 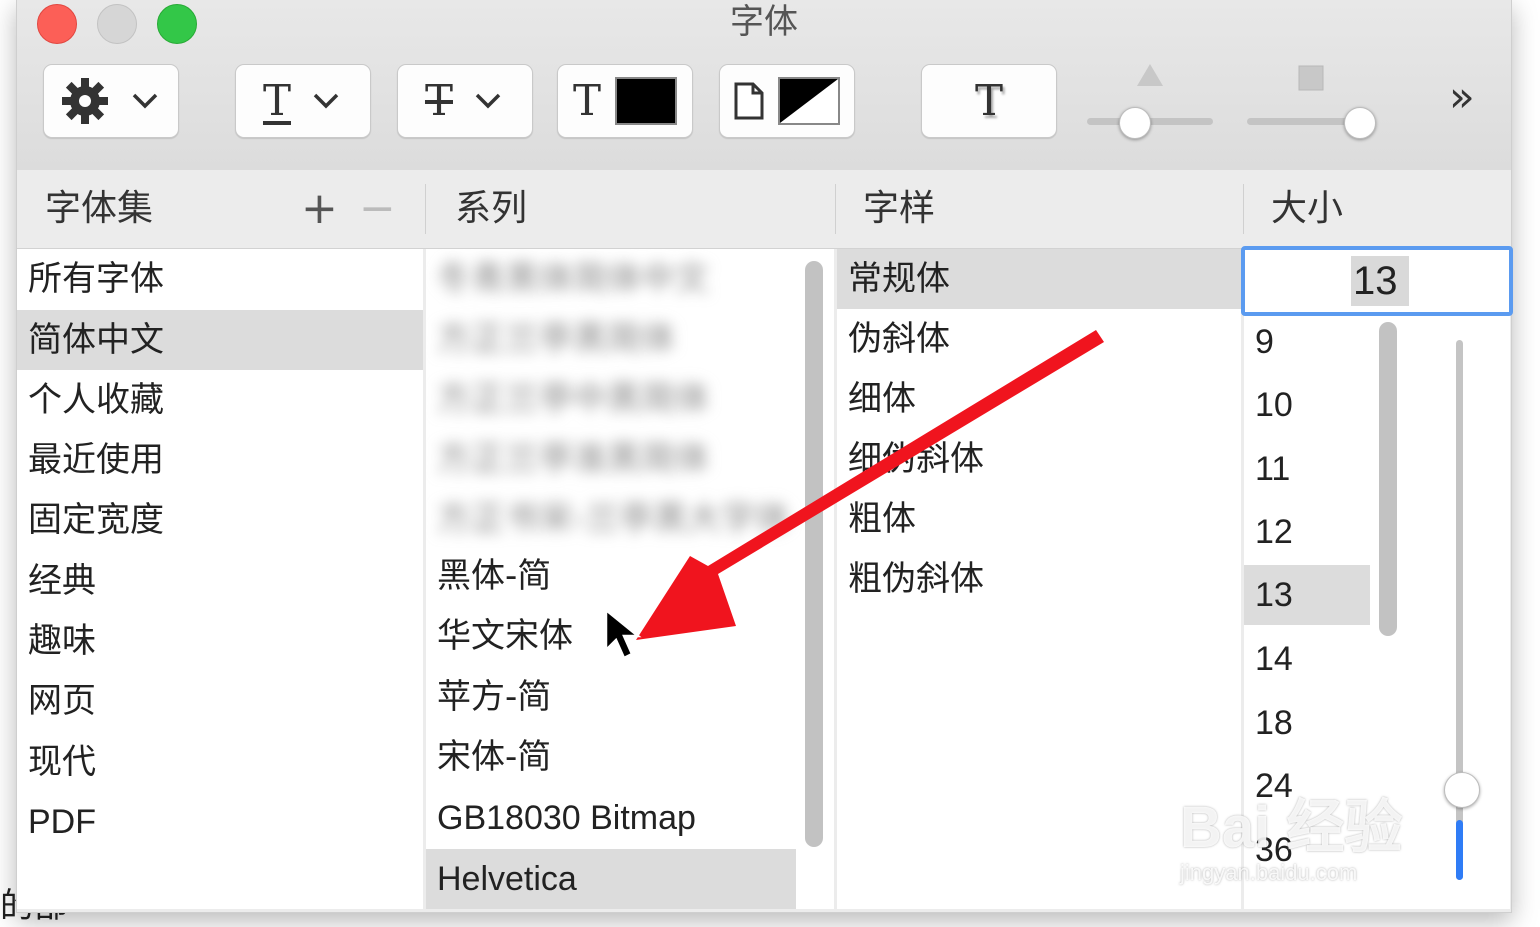 What do you see at coordinates (630, 399) in the screenshot?
I see `list-item: 方正兰亭中黑简体` at bounding box center [630, 399].